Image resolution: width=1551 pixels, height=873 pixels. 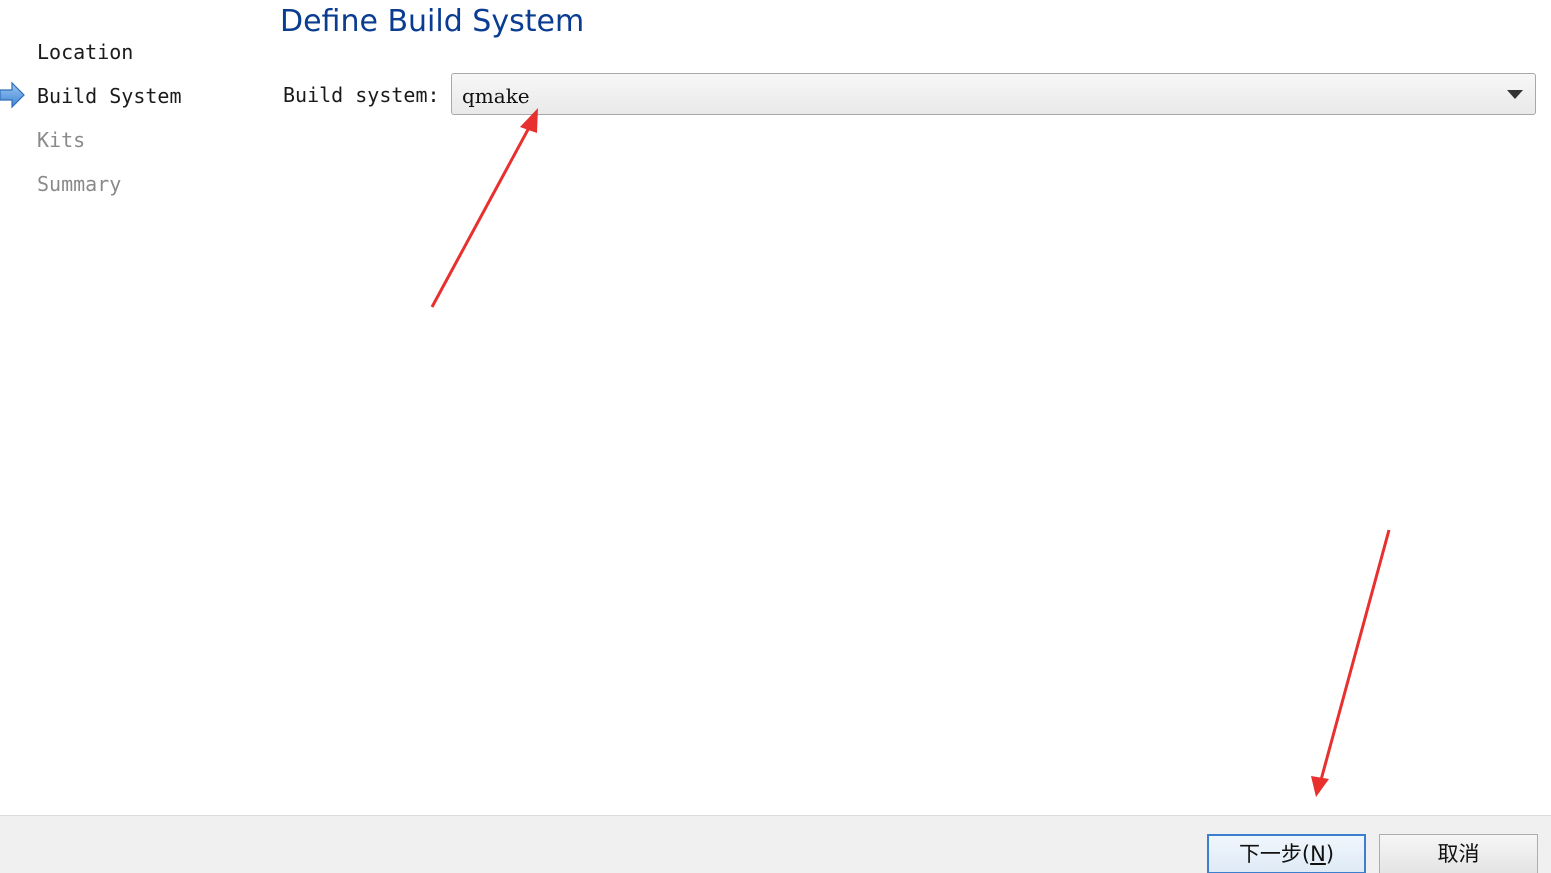 What do you see at coordinates (361, 95) in the screenshot?
I see `build-system-label: Build system:` at bounding box center [361, 95].